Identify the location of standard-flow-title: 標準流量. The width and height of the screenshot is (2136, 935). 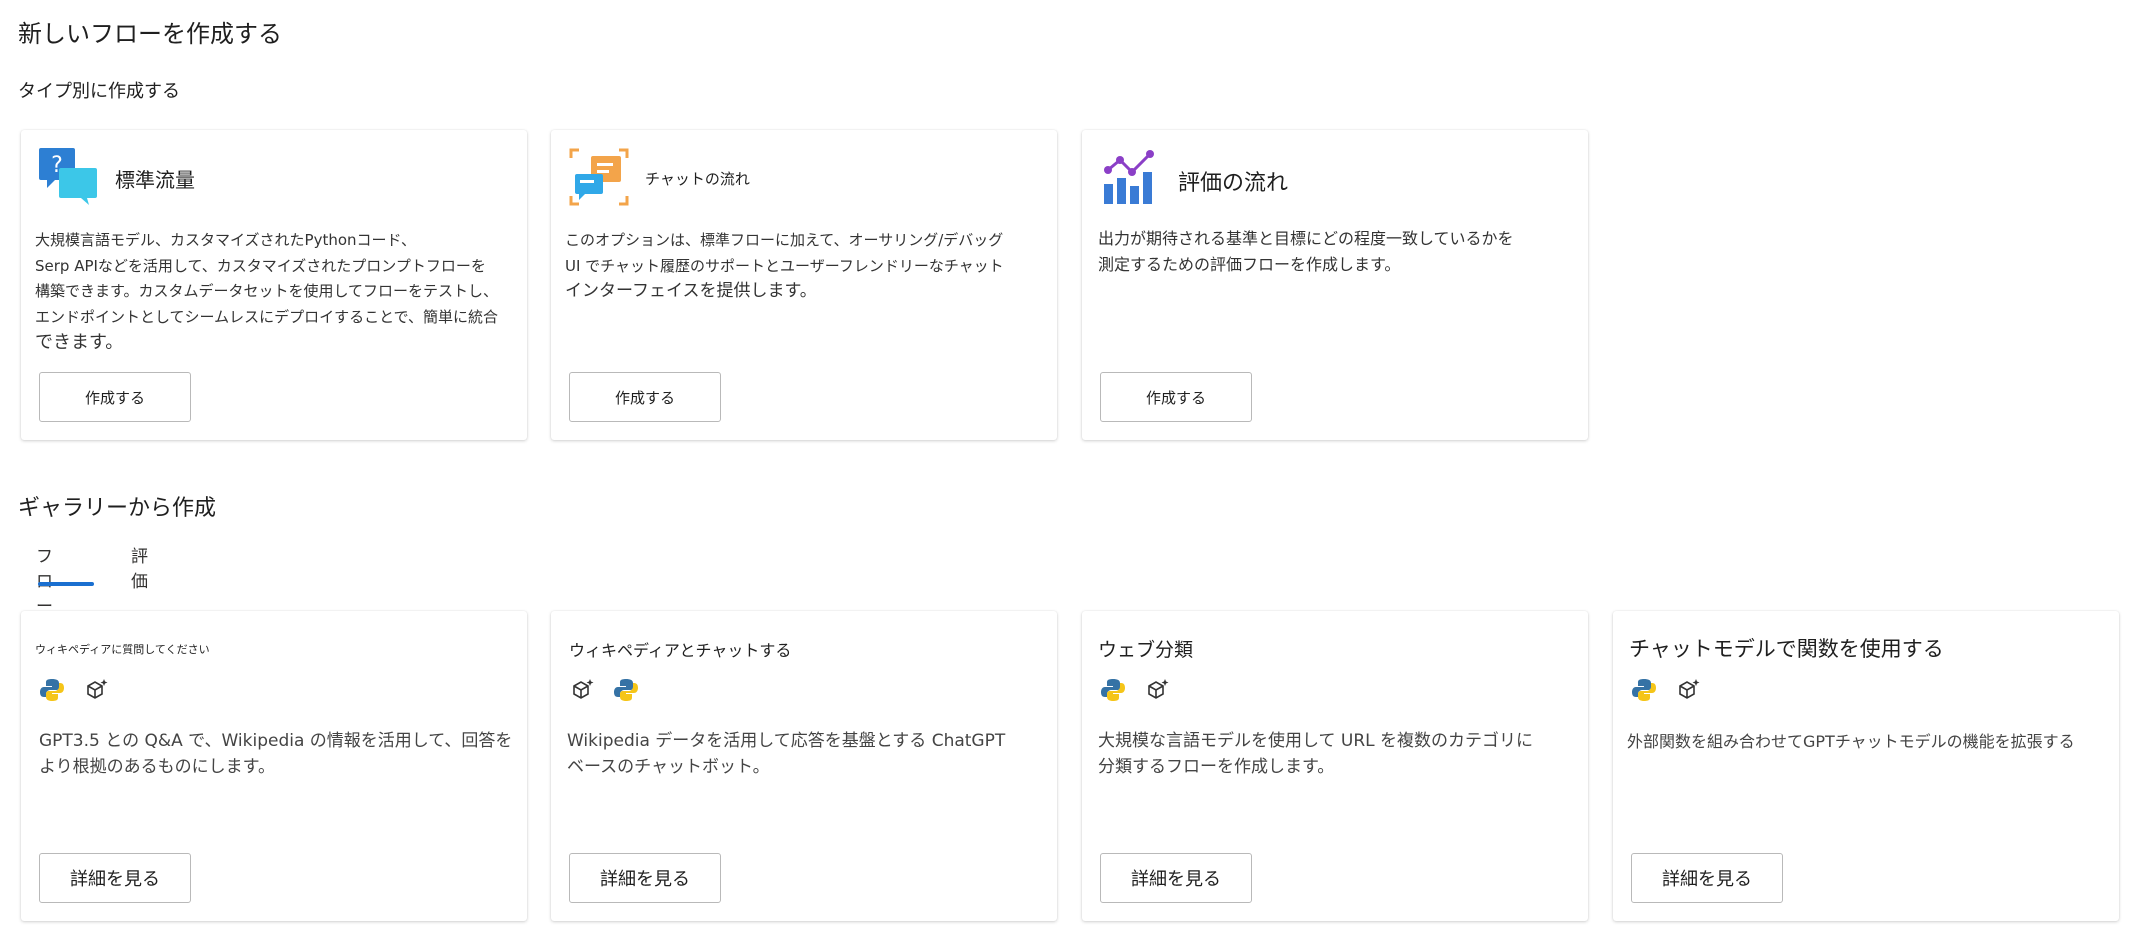
(155, 180).